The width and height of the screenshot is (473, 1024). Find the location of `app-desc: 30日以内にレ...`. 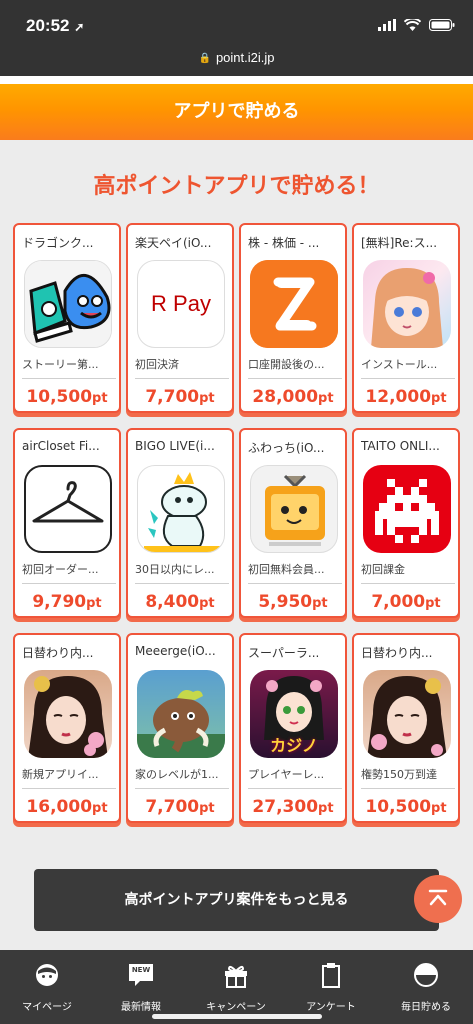

app-desc: 30日以内にレ... is located at coordinates (182, 572).